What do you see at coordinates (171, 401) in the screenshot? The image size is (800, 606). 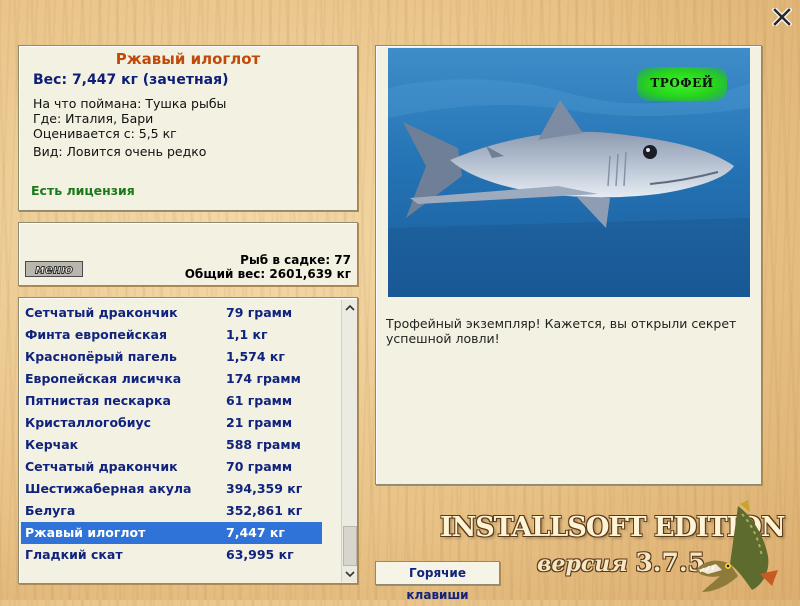 I see `list-item: Пятнистая пескарка 61 грамм` at bounding box center [171, 401].